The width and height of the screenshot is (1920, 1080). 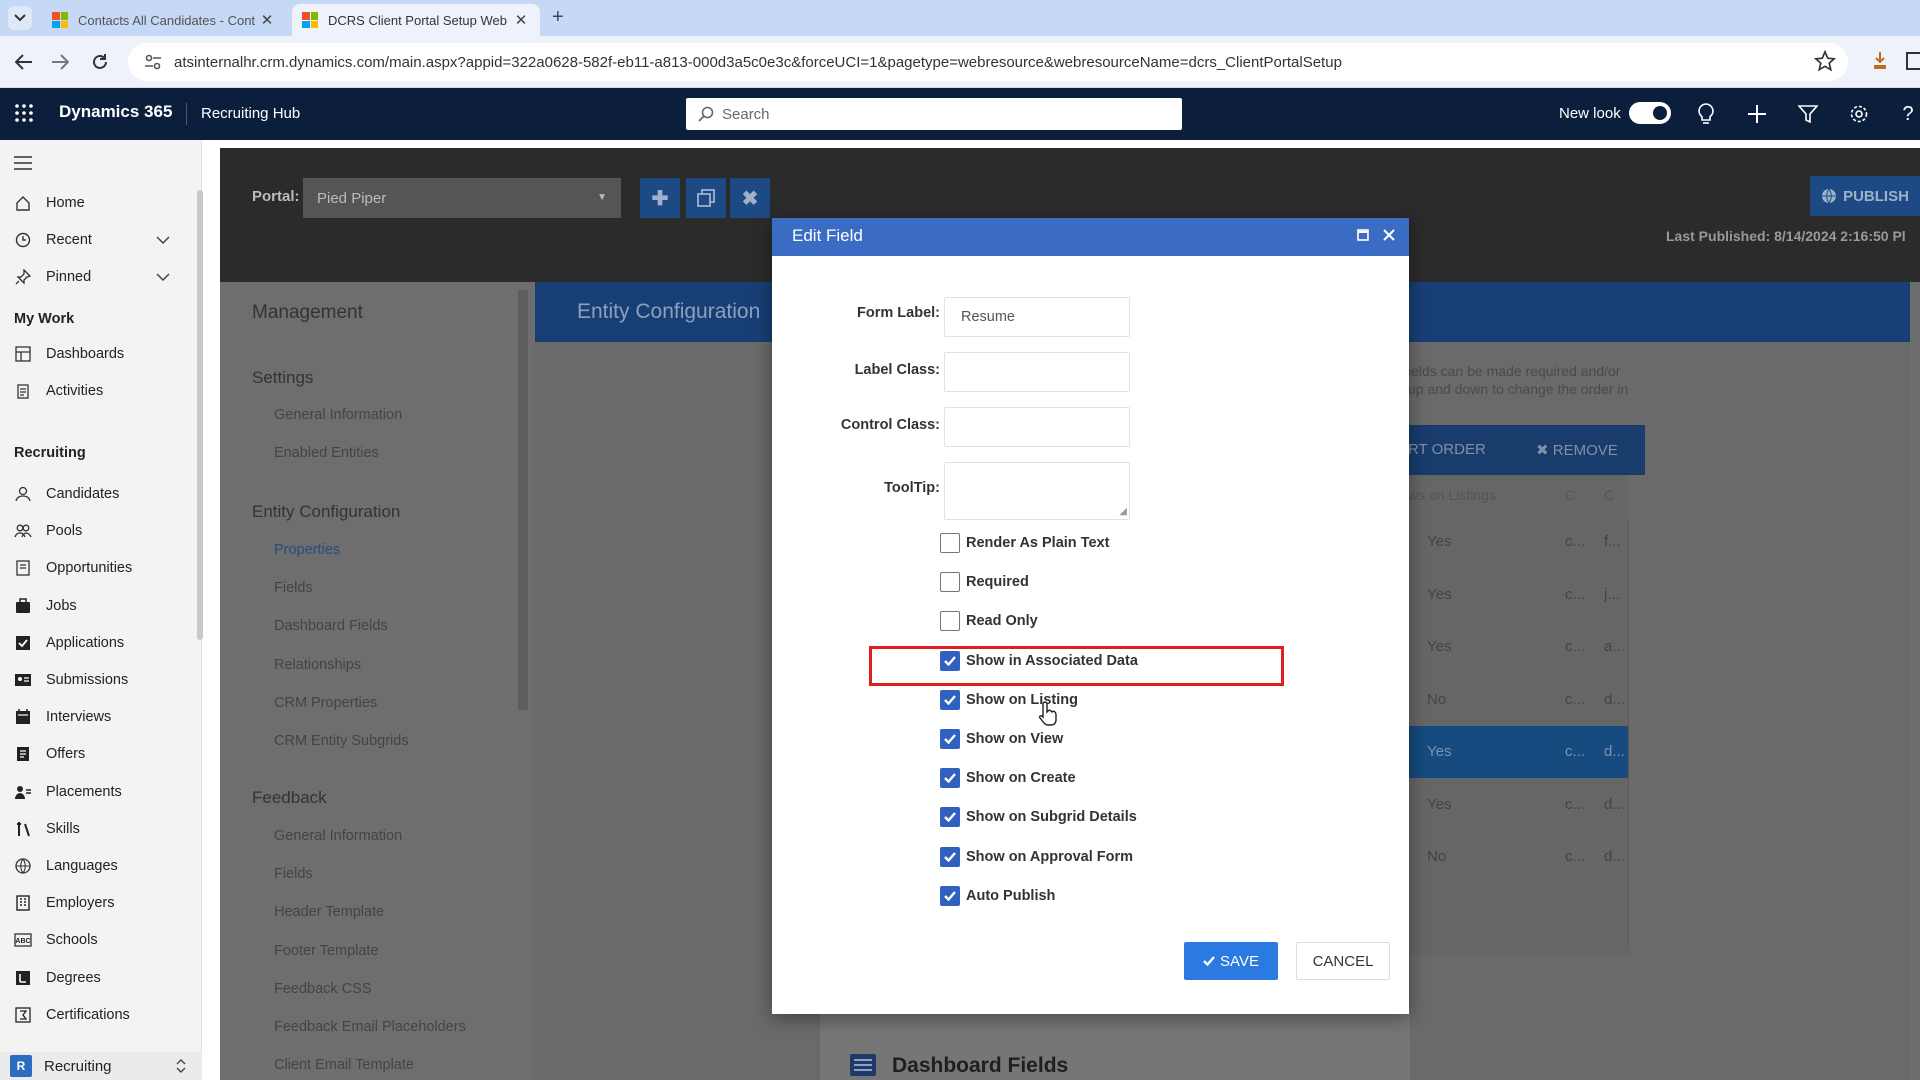 What do you see at coordinates (95, 277) in the screenshot?
I see `nav-item-pinned: Pinned` at bounding box center [95, 277].